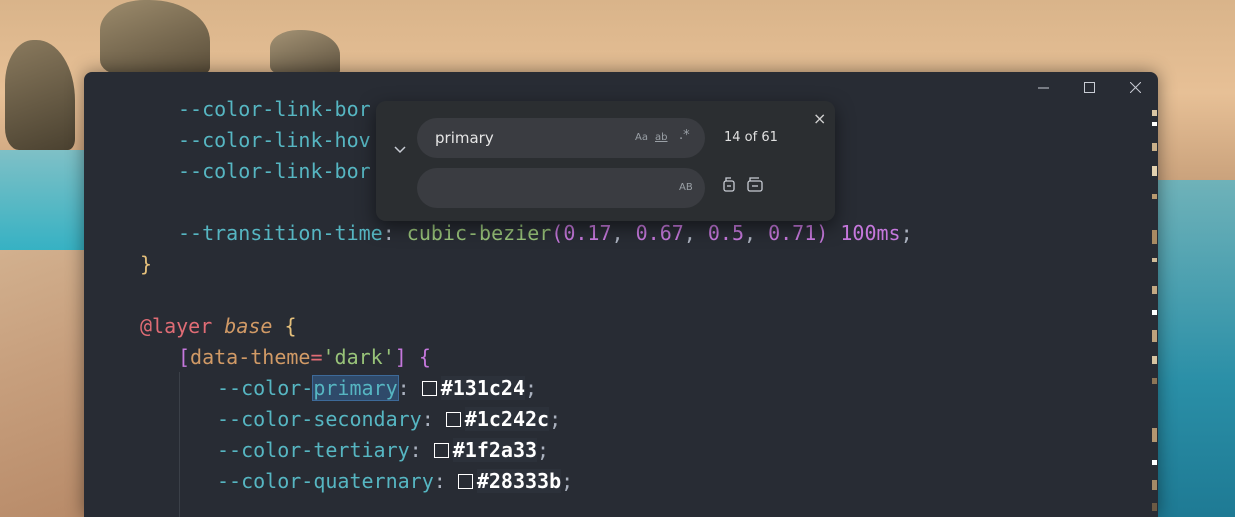 The image size is (1235, 517). What do you see at coordinates (400, 149) in the screenshot?
I see `chevron-down-icon` at bounding box center [400, 149].